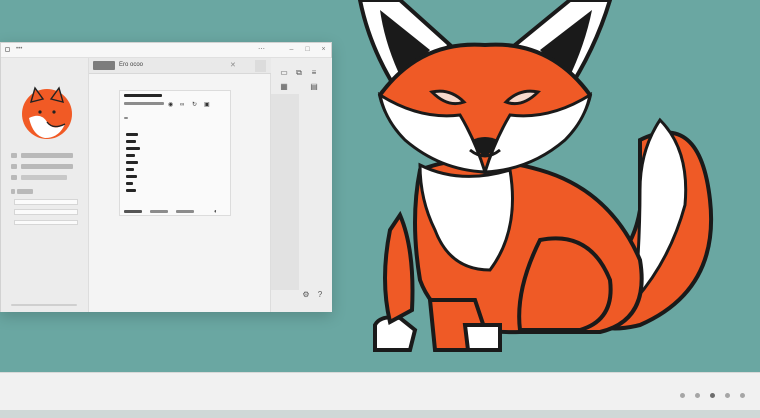 The width and height of the screenshot is (760, 418). What do you see at coordinates (285, 192) in the screenshot?
I see `properties-panel` at bounding box center [285, 192].